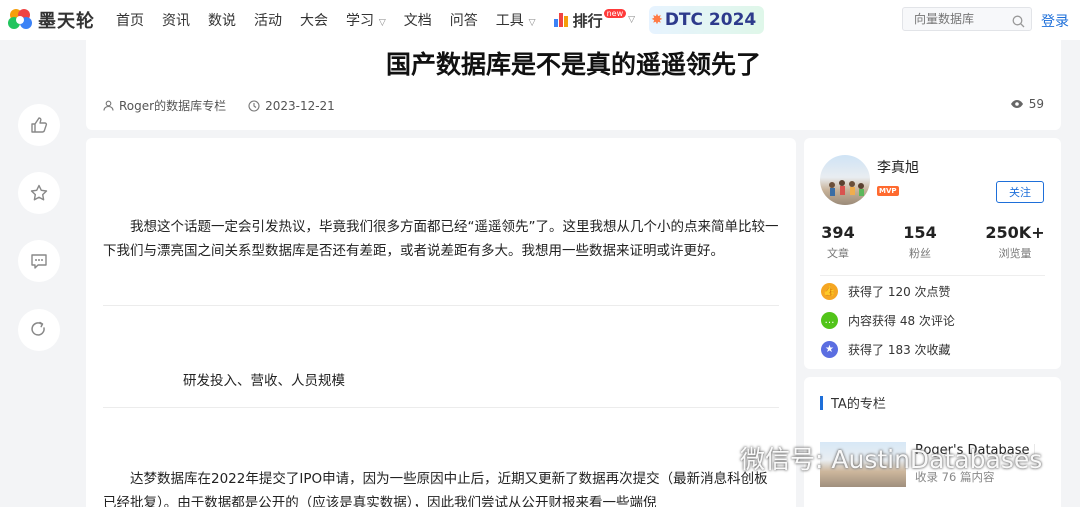 This screenshot has height=507, width=1080. I want to click on share-icon, so click(38, 328).